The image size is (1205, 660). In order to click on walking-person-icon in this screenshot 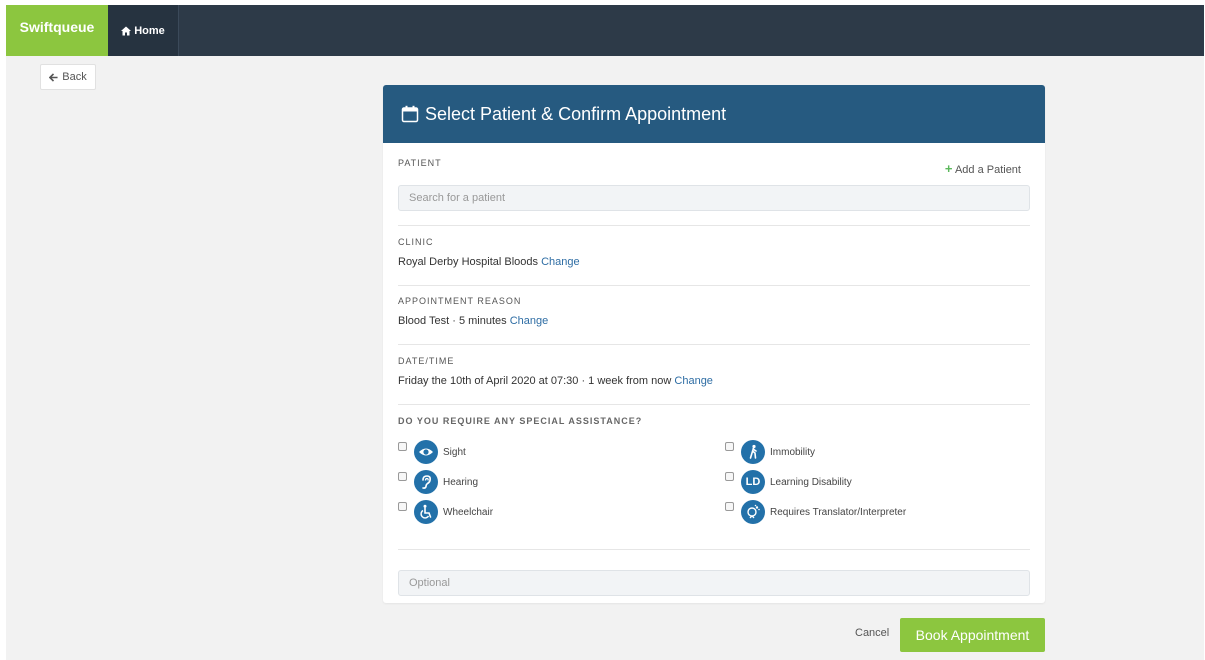, I will do `click(753, 452)`.